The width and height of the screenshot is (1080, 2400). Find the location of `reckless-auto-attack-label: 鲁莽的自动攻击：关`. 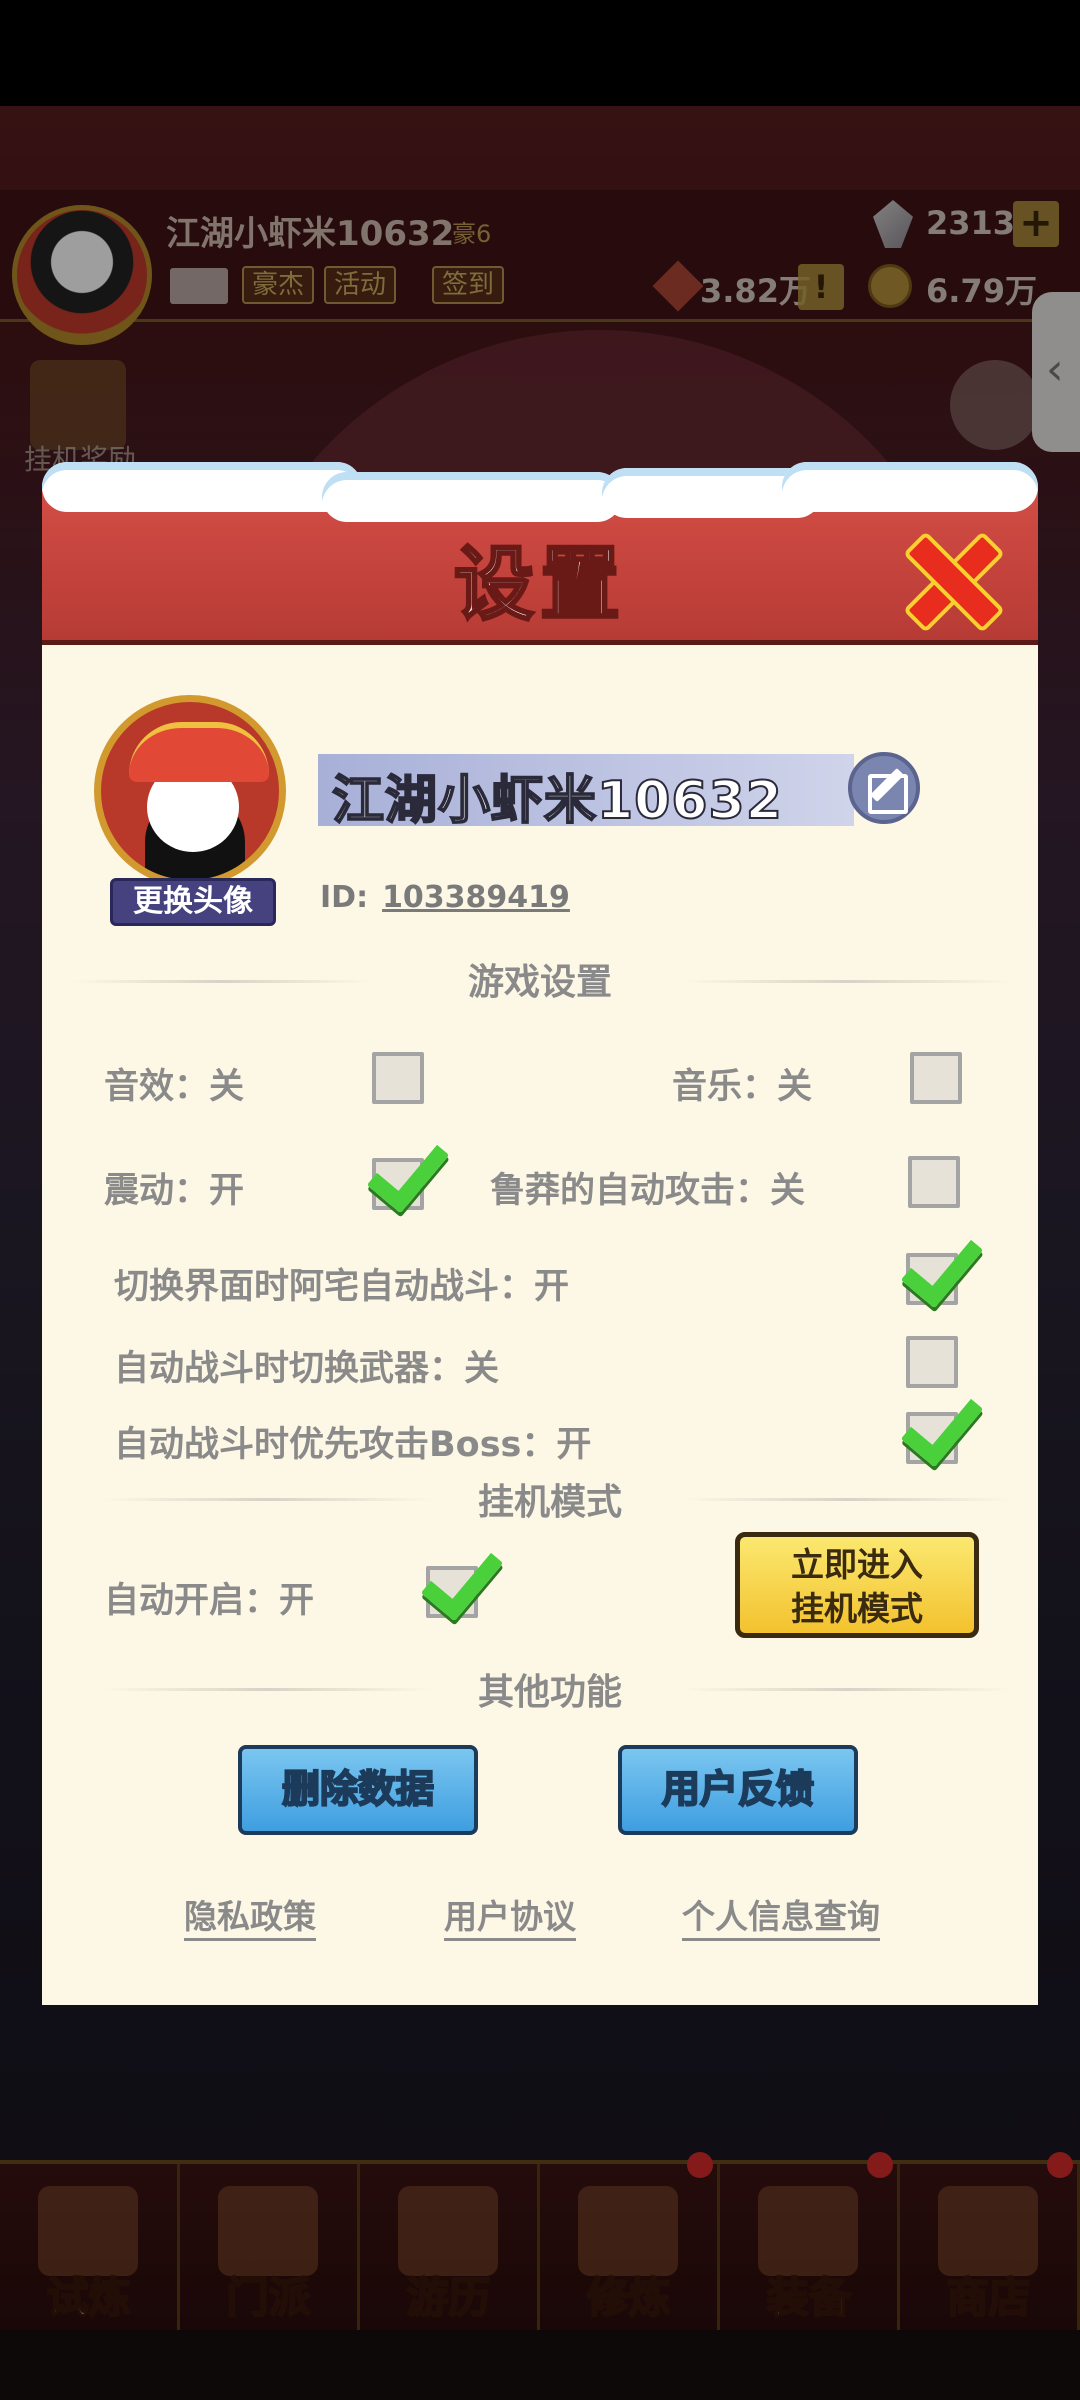

reckless-auto-attack-label: 鲁莽的自动攻击：关 is located at coordinates (648, 1191).